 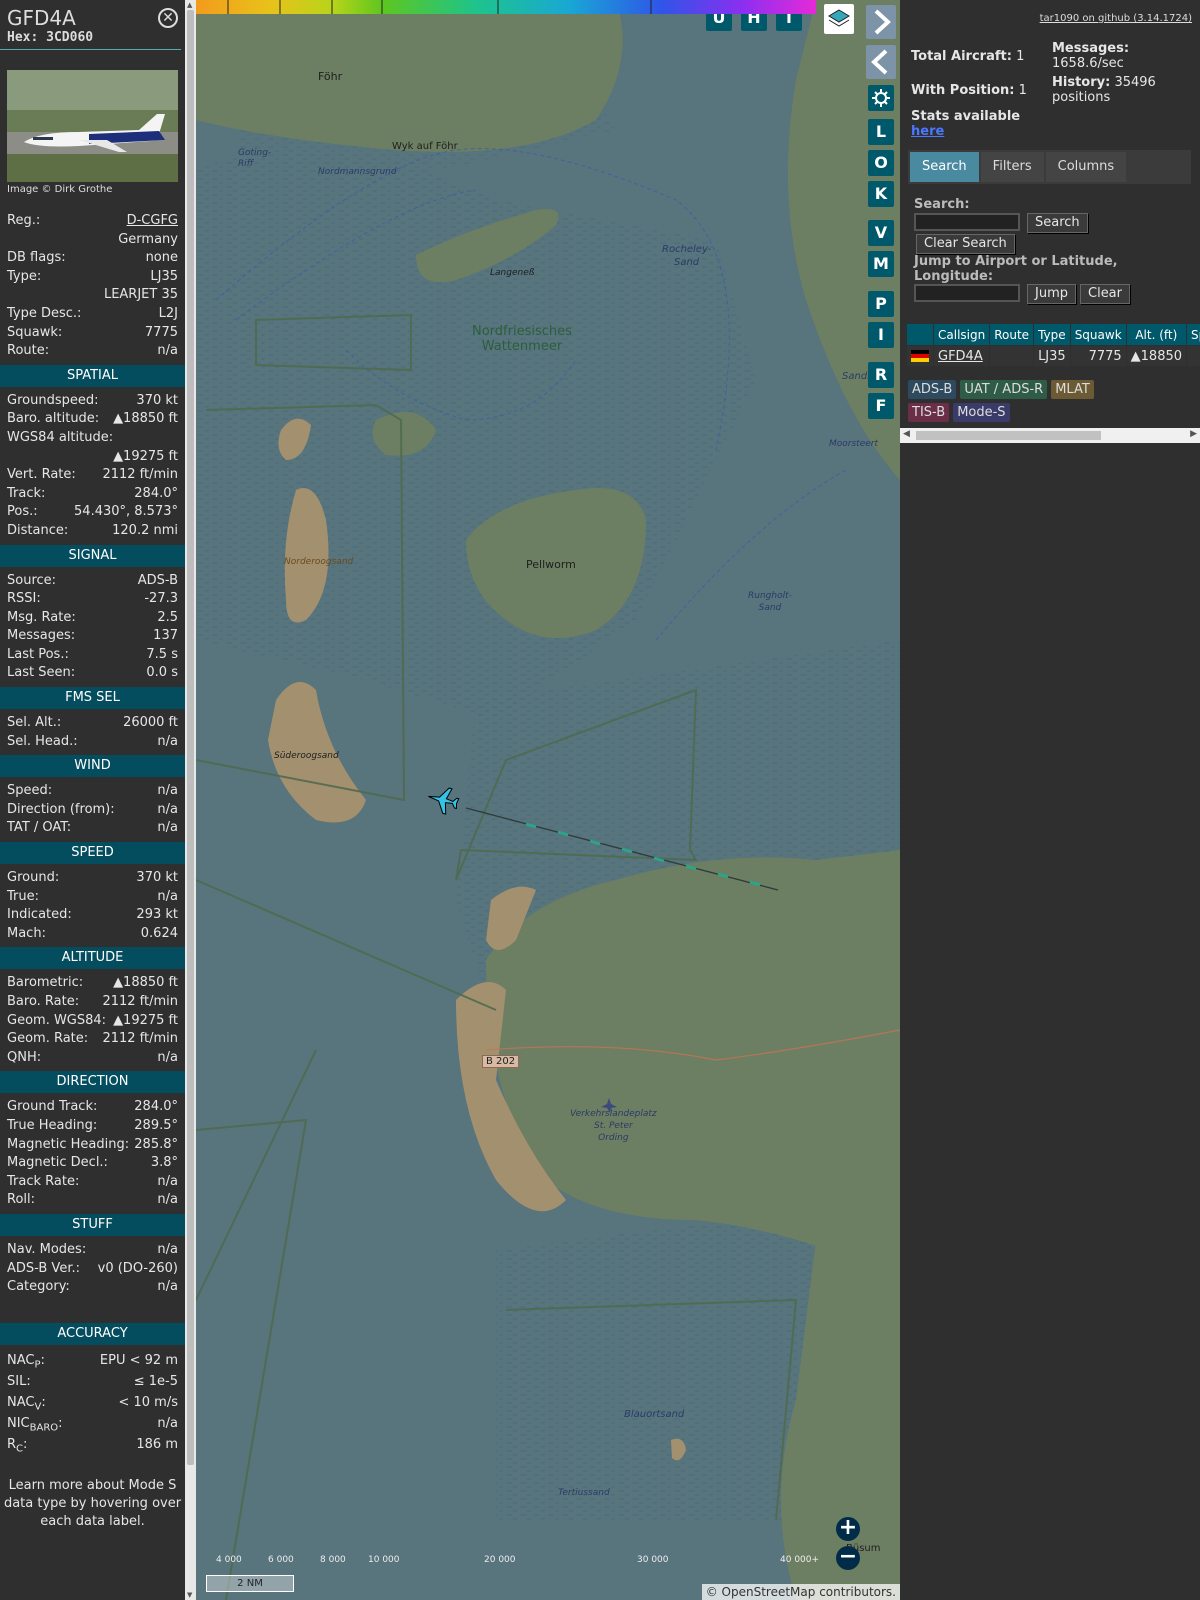 I want to click on toggle-i-button: I, so click(x=881, y=335).